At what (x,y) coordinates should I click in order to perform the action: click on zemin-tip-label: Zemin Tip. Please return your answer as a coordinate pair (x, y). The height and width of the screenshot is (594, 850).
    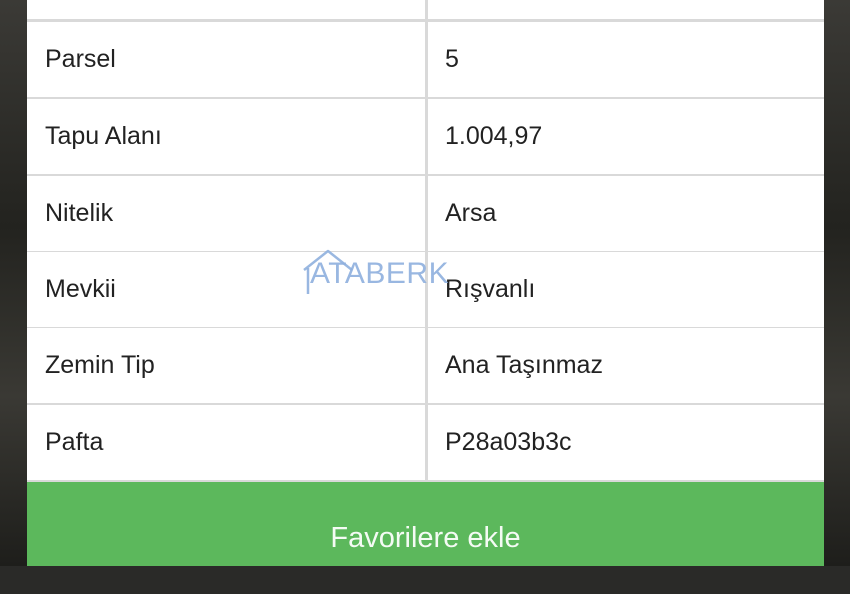
    Looking at the image, I should click on (100, 365).